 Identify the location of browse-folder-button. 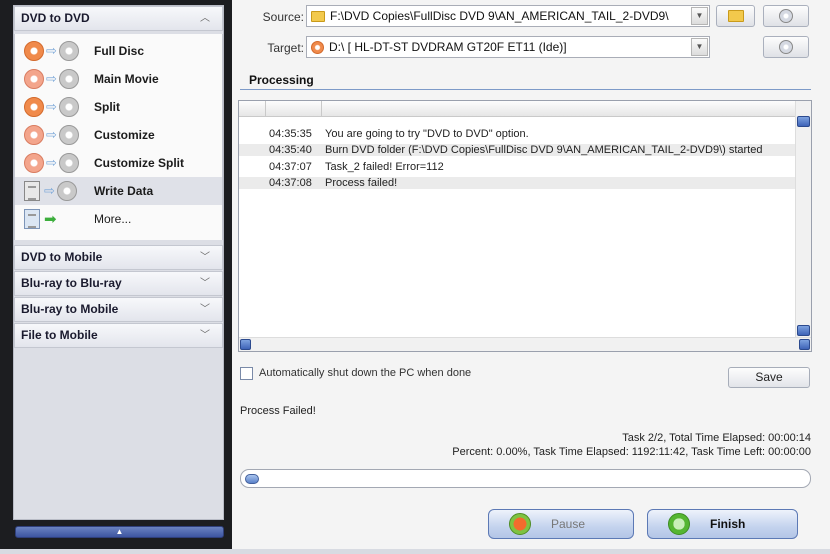
(735, 16).